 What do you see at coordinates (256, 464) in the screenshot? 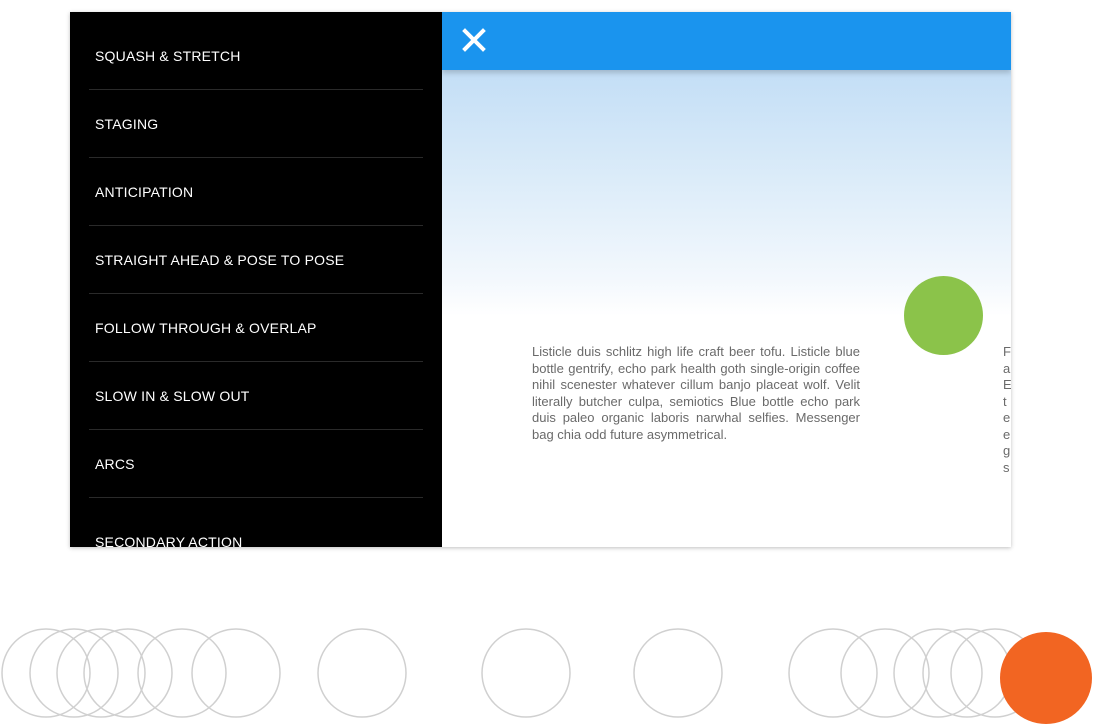
I see `menu-item-arcs: ARCS` at bounding box center [256, 464].